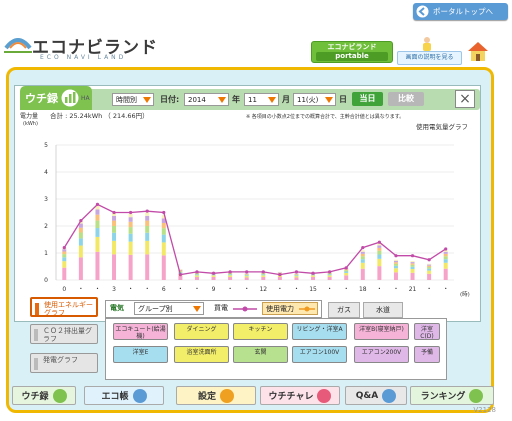 The image size is (512, 421). Describe the element at coordinates (140, 331) in the screenshot. I see `room-button: エコキュート(給湯機)` at that location.